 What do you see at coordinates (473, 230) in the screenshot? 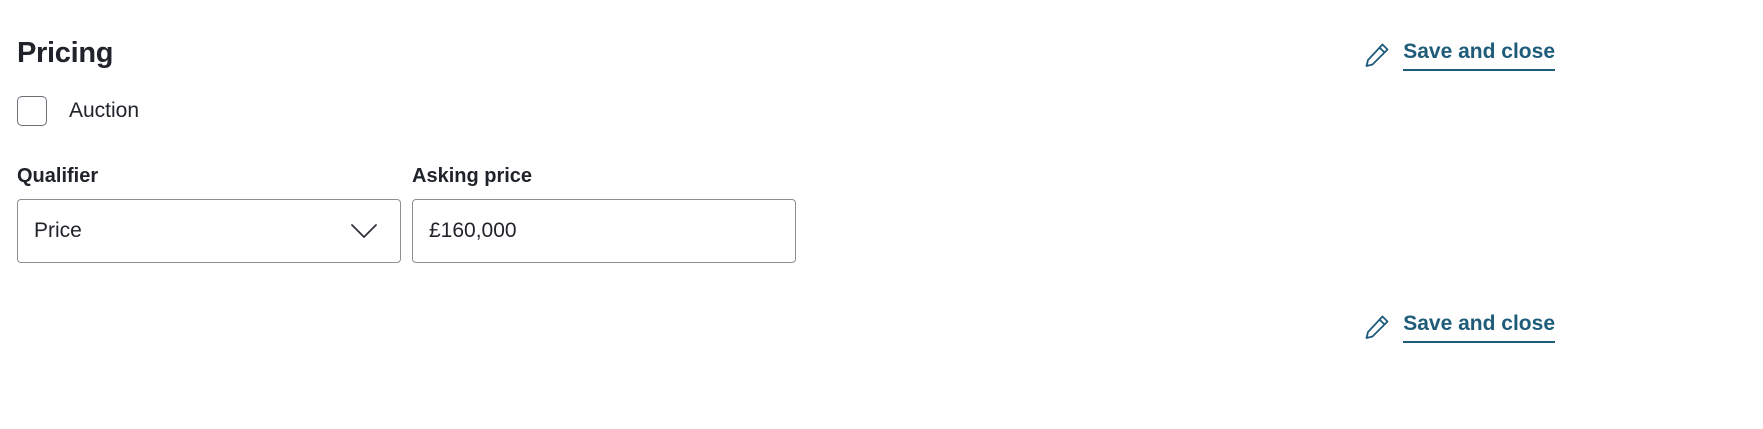
I see `asking-price-value: £160,000` at bounding box center [473, 230].